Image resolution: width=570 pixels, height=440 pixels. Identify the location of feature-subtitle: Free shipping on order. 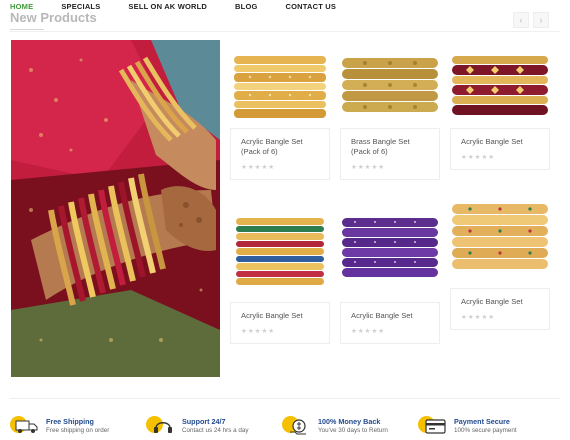
(78, 430).